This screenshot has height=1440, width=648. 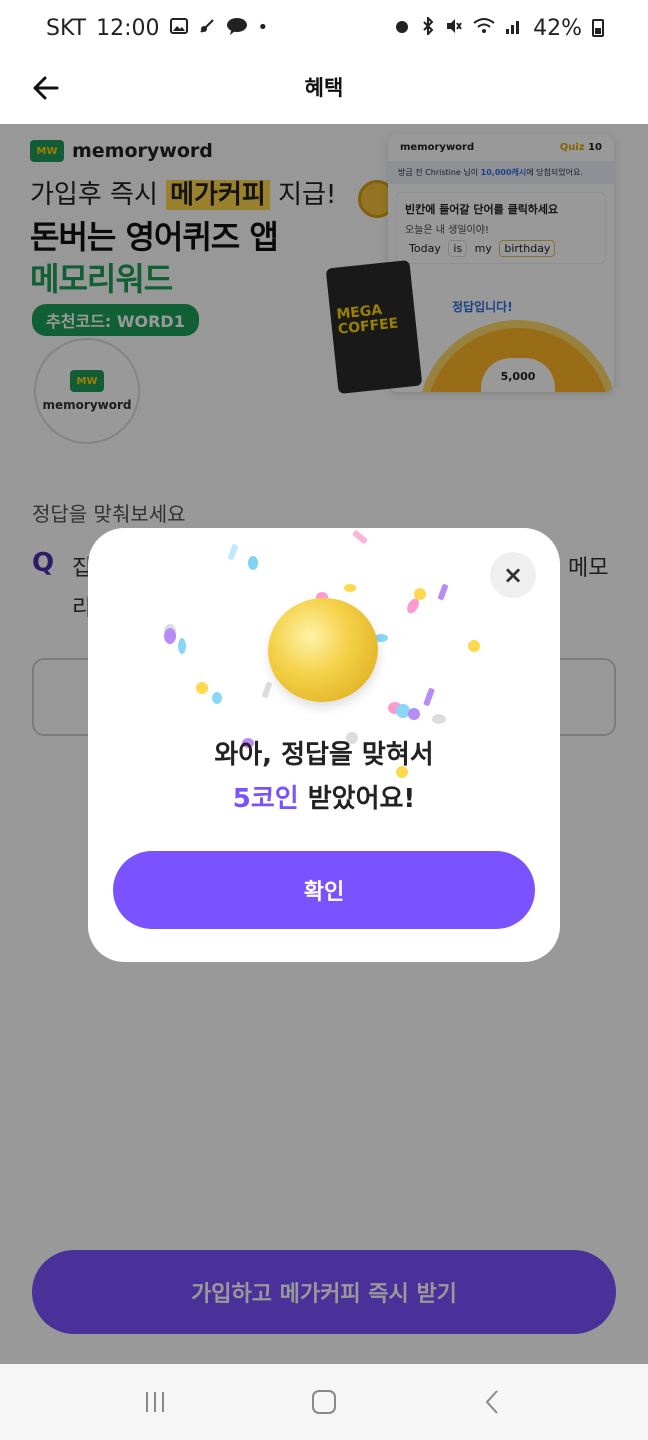 I want to click on carrier-label: SKT, so click(x=66, y=28).